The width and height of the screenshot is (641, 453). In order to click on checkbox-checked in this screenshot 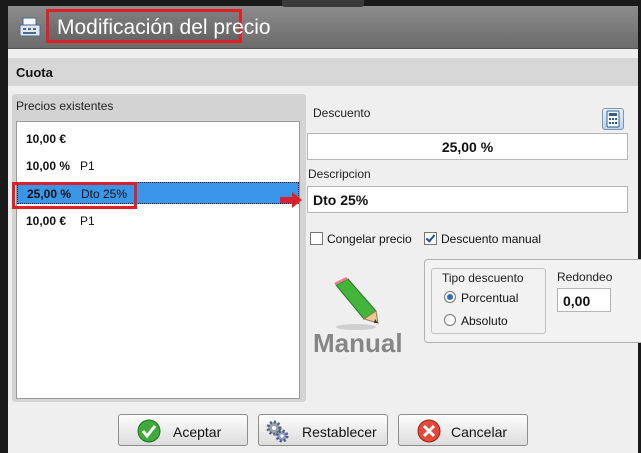, I will do `click(430, 238)`.